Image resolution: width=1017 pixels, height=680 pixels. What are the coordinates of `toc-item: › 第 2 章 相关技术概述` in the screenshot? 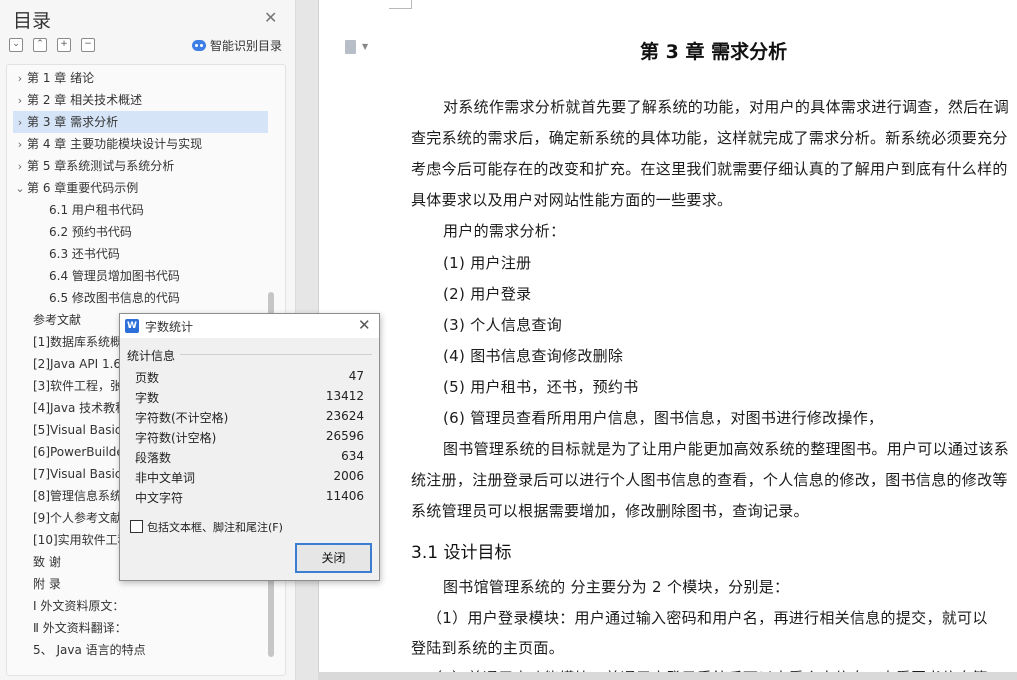 It's located at (140, 100).